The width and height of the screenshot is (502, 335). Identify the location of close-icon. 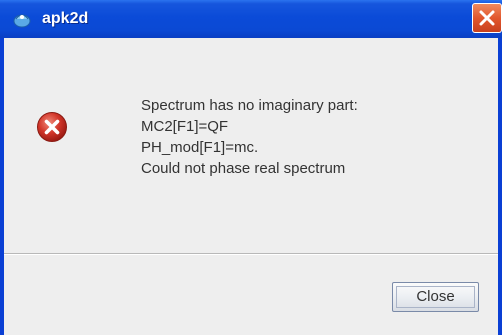
(487, 18).